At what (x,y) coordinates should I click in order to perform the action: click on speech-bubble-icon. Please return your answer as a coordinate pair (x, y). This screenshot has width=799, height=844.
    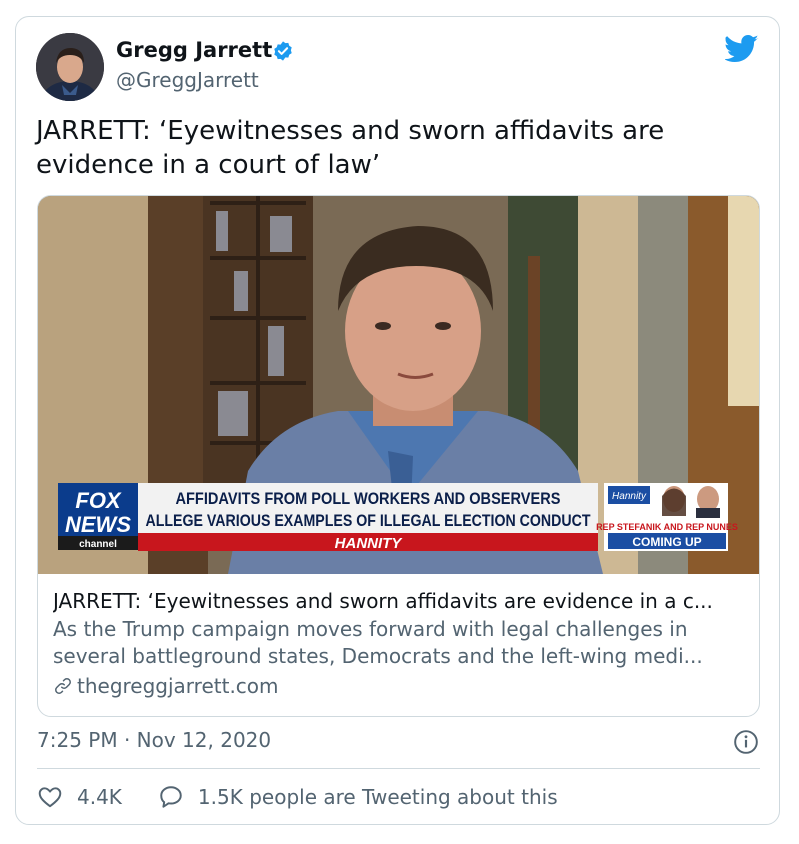
    Looking at the image, I should click on (171, 797).